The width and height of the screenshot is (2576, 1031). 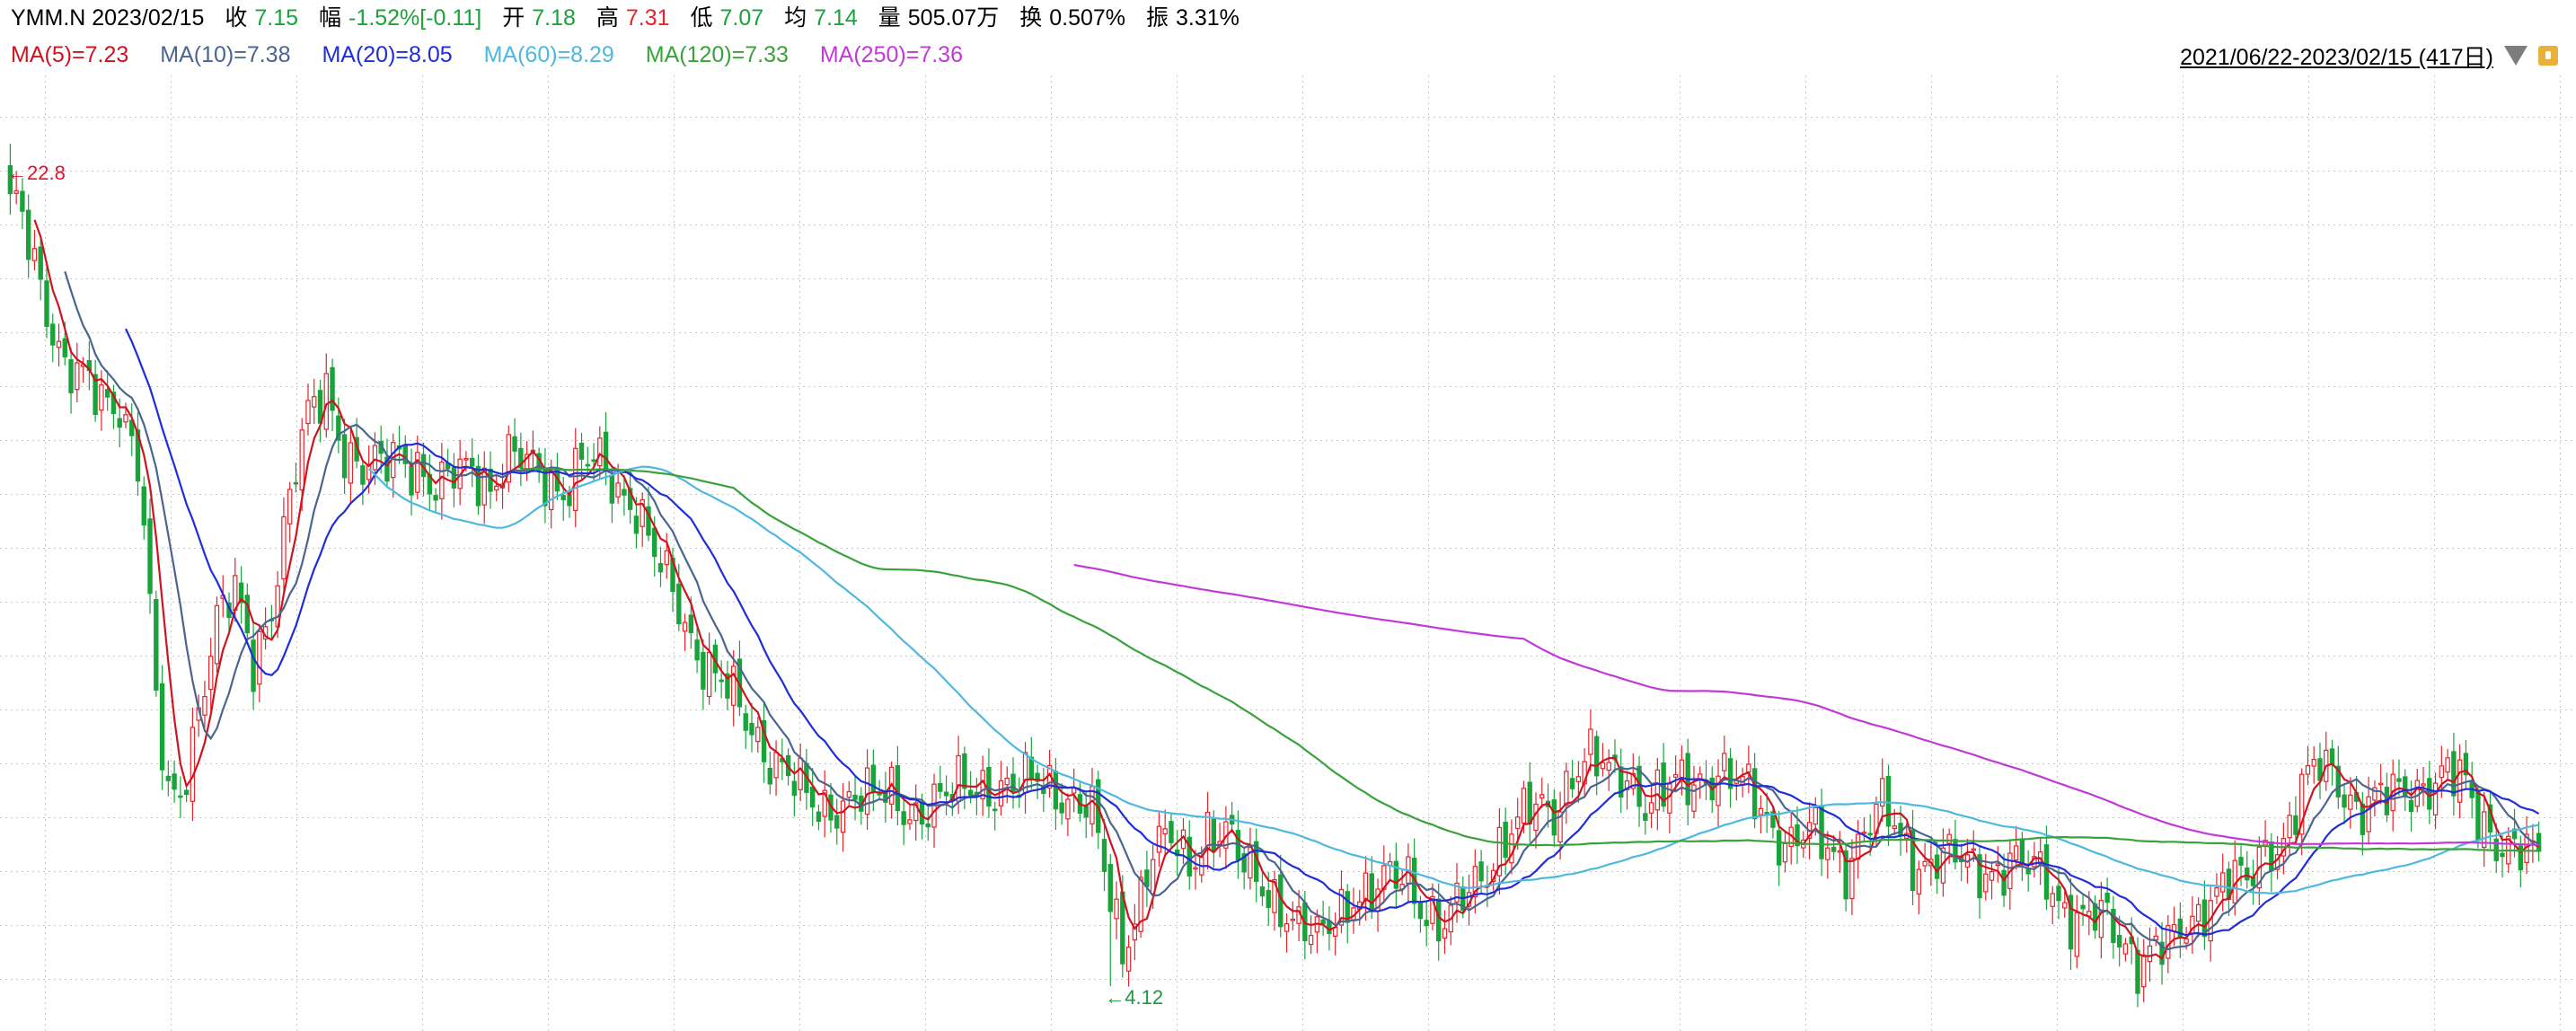 I want to click on low-price-label: ←4.12, so click(x=1134, y=997).